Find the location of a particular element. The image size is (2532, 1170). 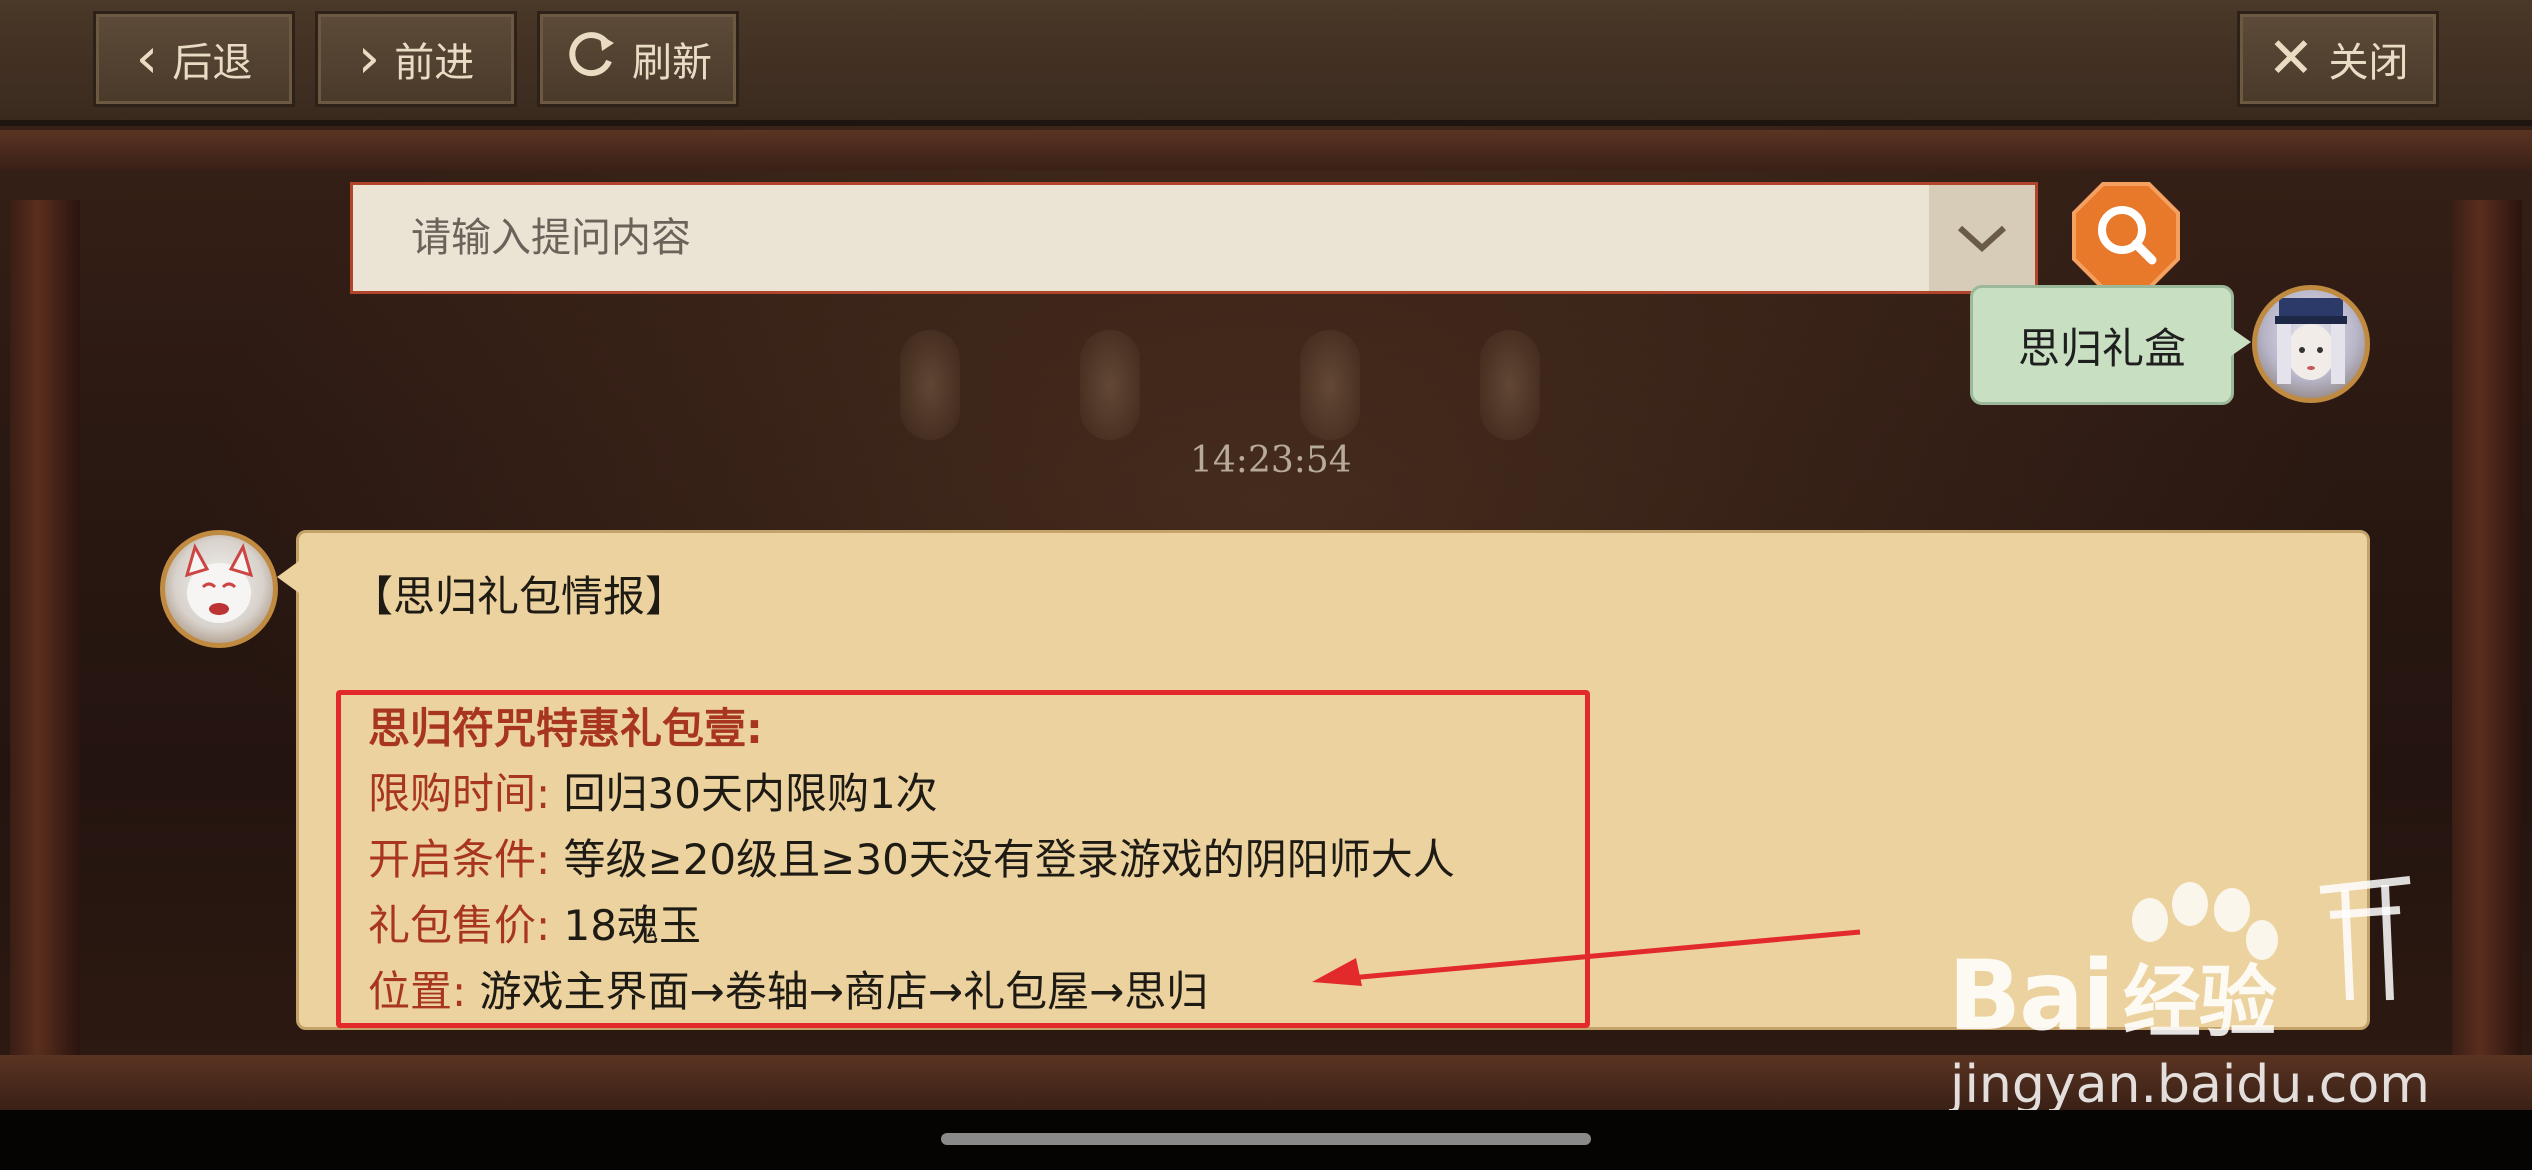

info-row: 位置: 游戏主界面→卷轴→商店→礼包屋→思归 is located at coordinates (788, 988).